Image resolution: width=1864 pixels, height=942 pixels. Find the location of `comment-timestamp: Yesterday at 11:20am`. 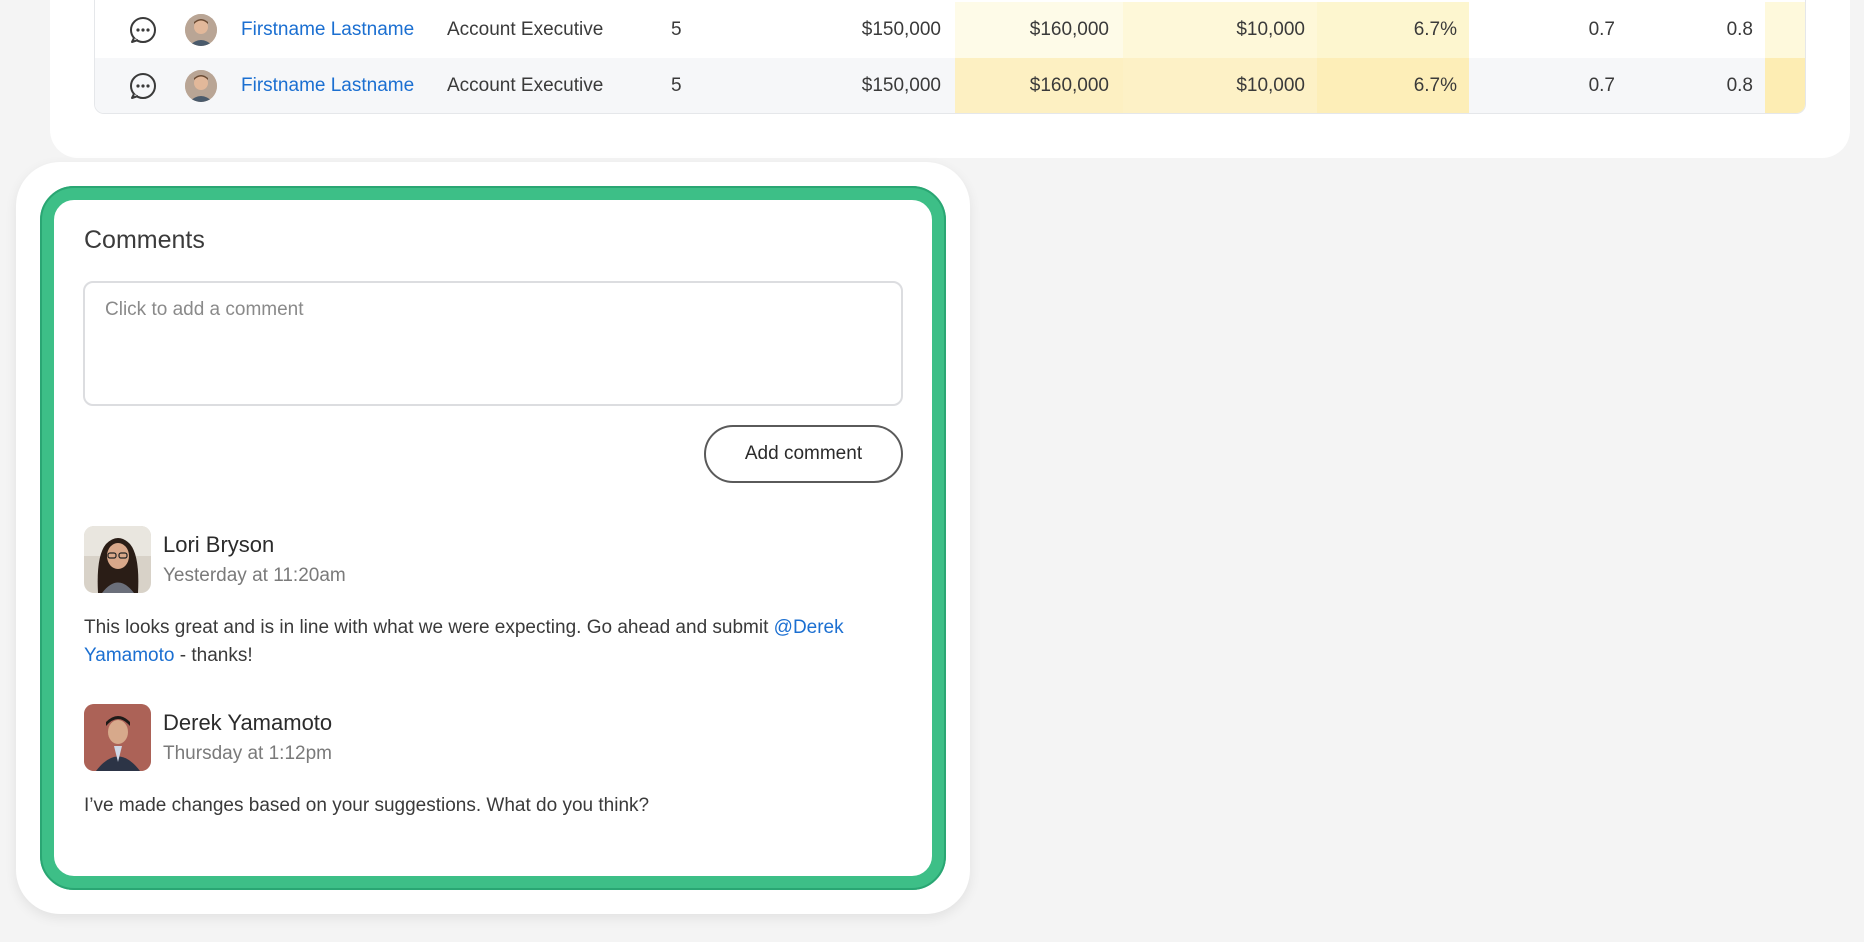

comment-timestamp: Yesterday at 11:20am is located at coordinates (254, 575).